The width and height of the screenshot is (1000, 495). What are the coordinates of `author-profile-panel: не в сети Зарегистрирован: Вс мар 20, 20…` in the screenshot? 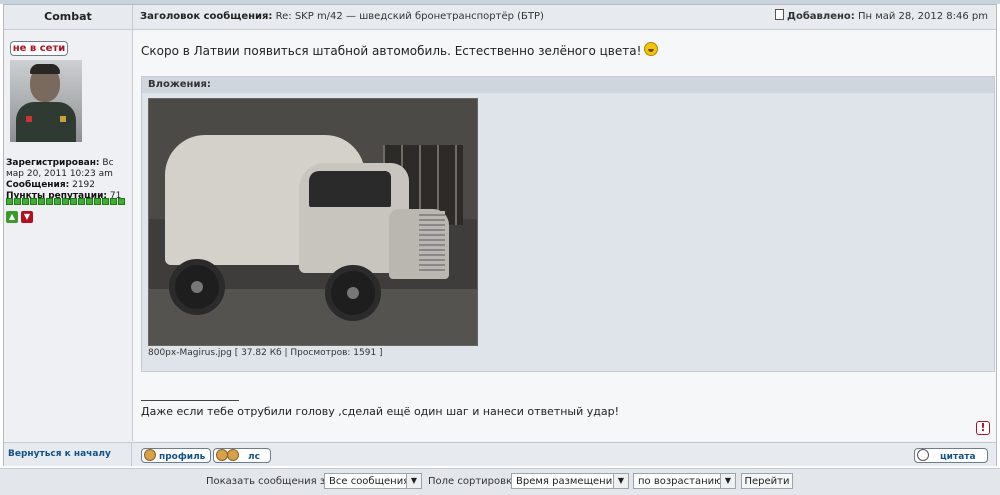 It's located at (68, 235).